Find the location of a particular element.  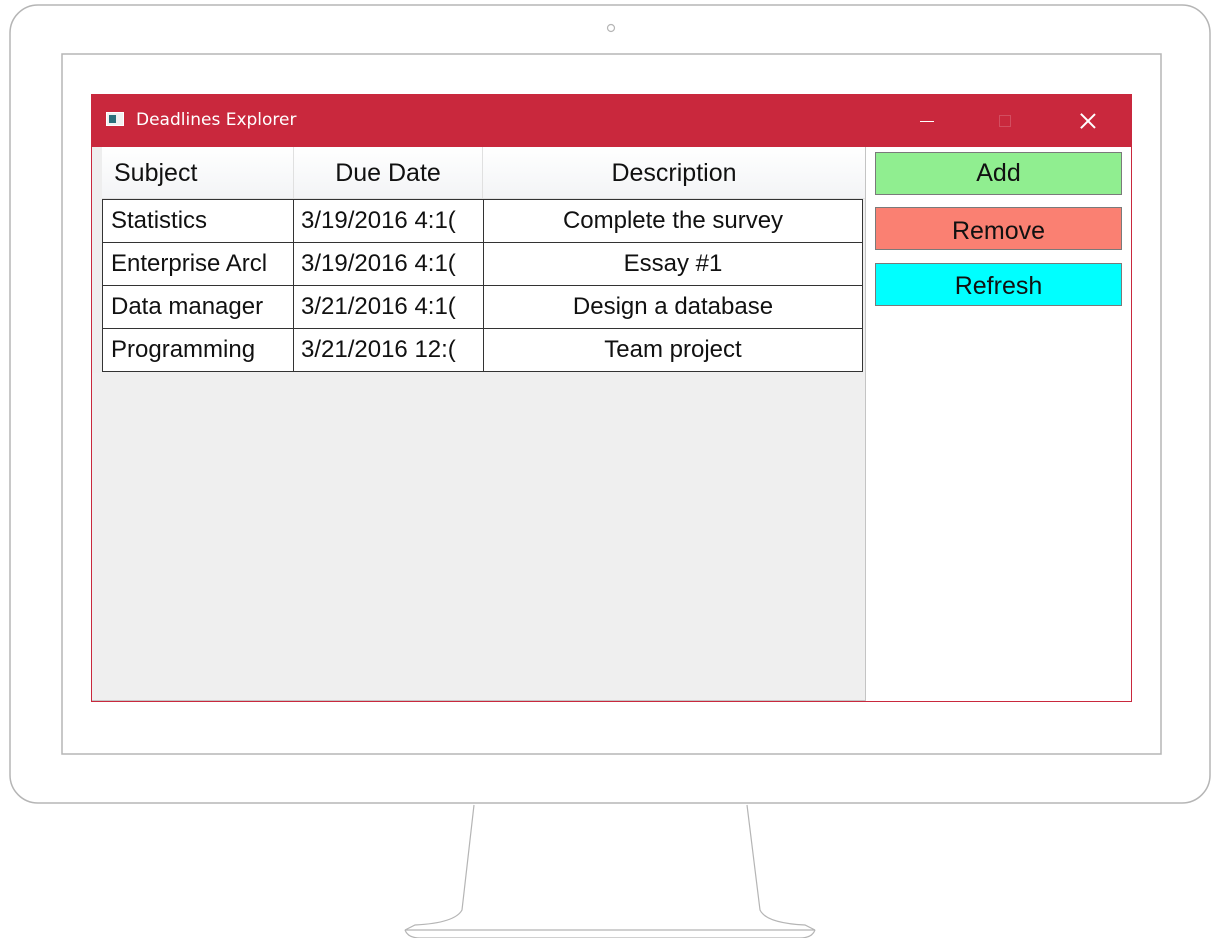

minimize-button is located at coordinates (927, 121).